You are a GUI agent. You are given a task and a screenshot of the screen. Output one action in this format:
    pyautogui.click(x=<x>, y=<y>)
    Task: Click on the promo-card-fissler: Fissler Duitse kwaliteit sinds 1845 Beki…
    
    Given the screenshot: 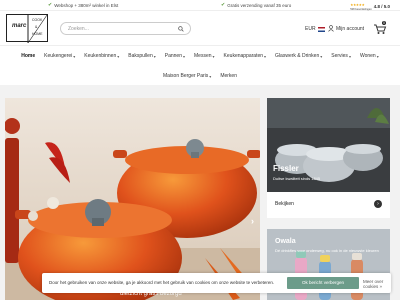 What is the action you would take?
    pyautogui.click(x=328, y=158)
    